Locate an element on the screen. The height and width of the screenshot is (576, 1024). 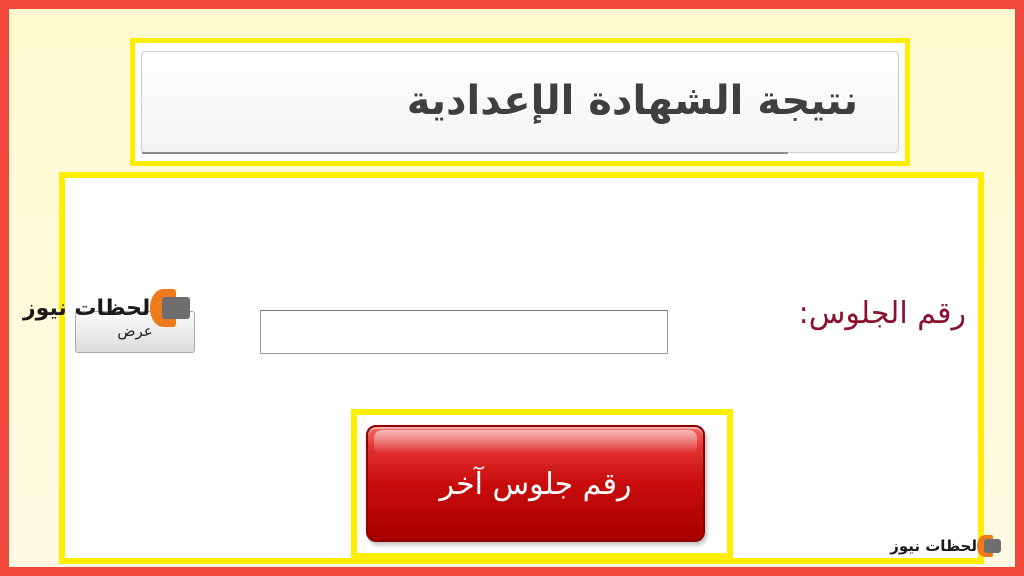
another-seat-number-label: رقم جلوس آخر is located at coordinates (535, 484).